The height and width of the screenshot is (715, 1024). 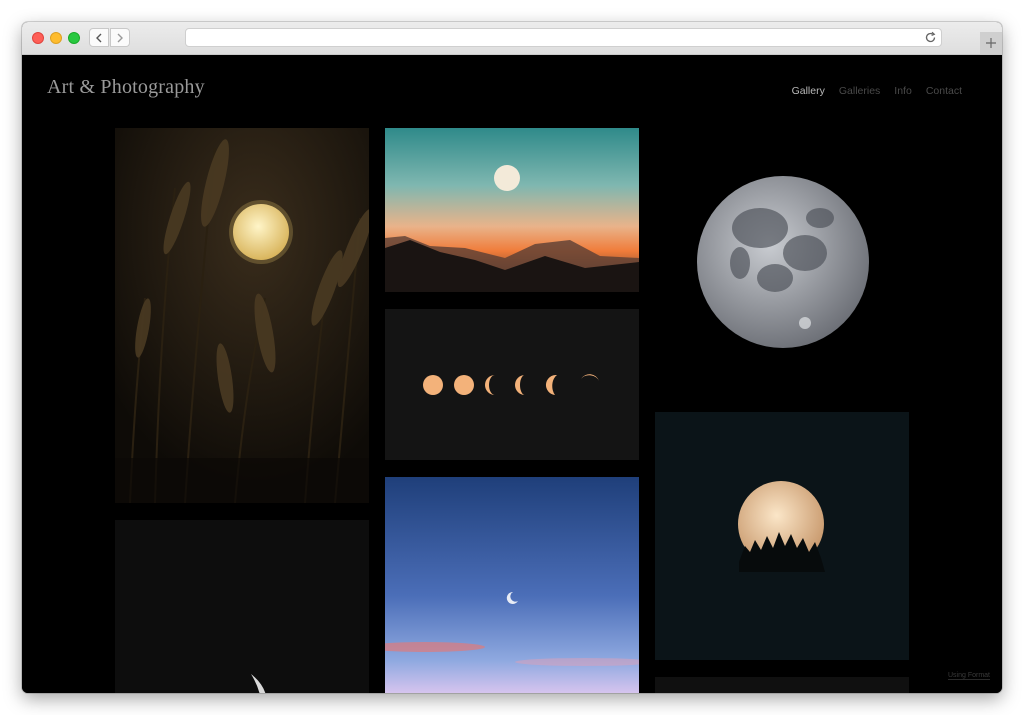 I want to click on chevron-left-icon, so click(x=99, y=37).